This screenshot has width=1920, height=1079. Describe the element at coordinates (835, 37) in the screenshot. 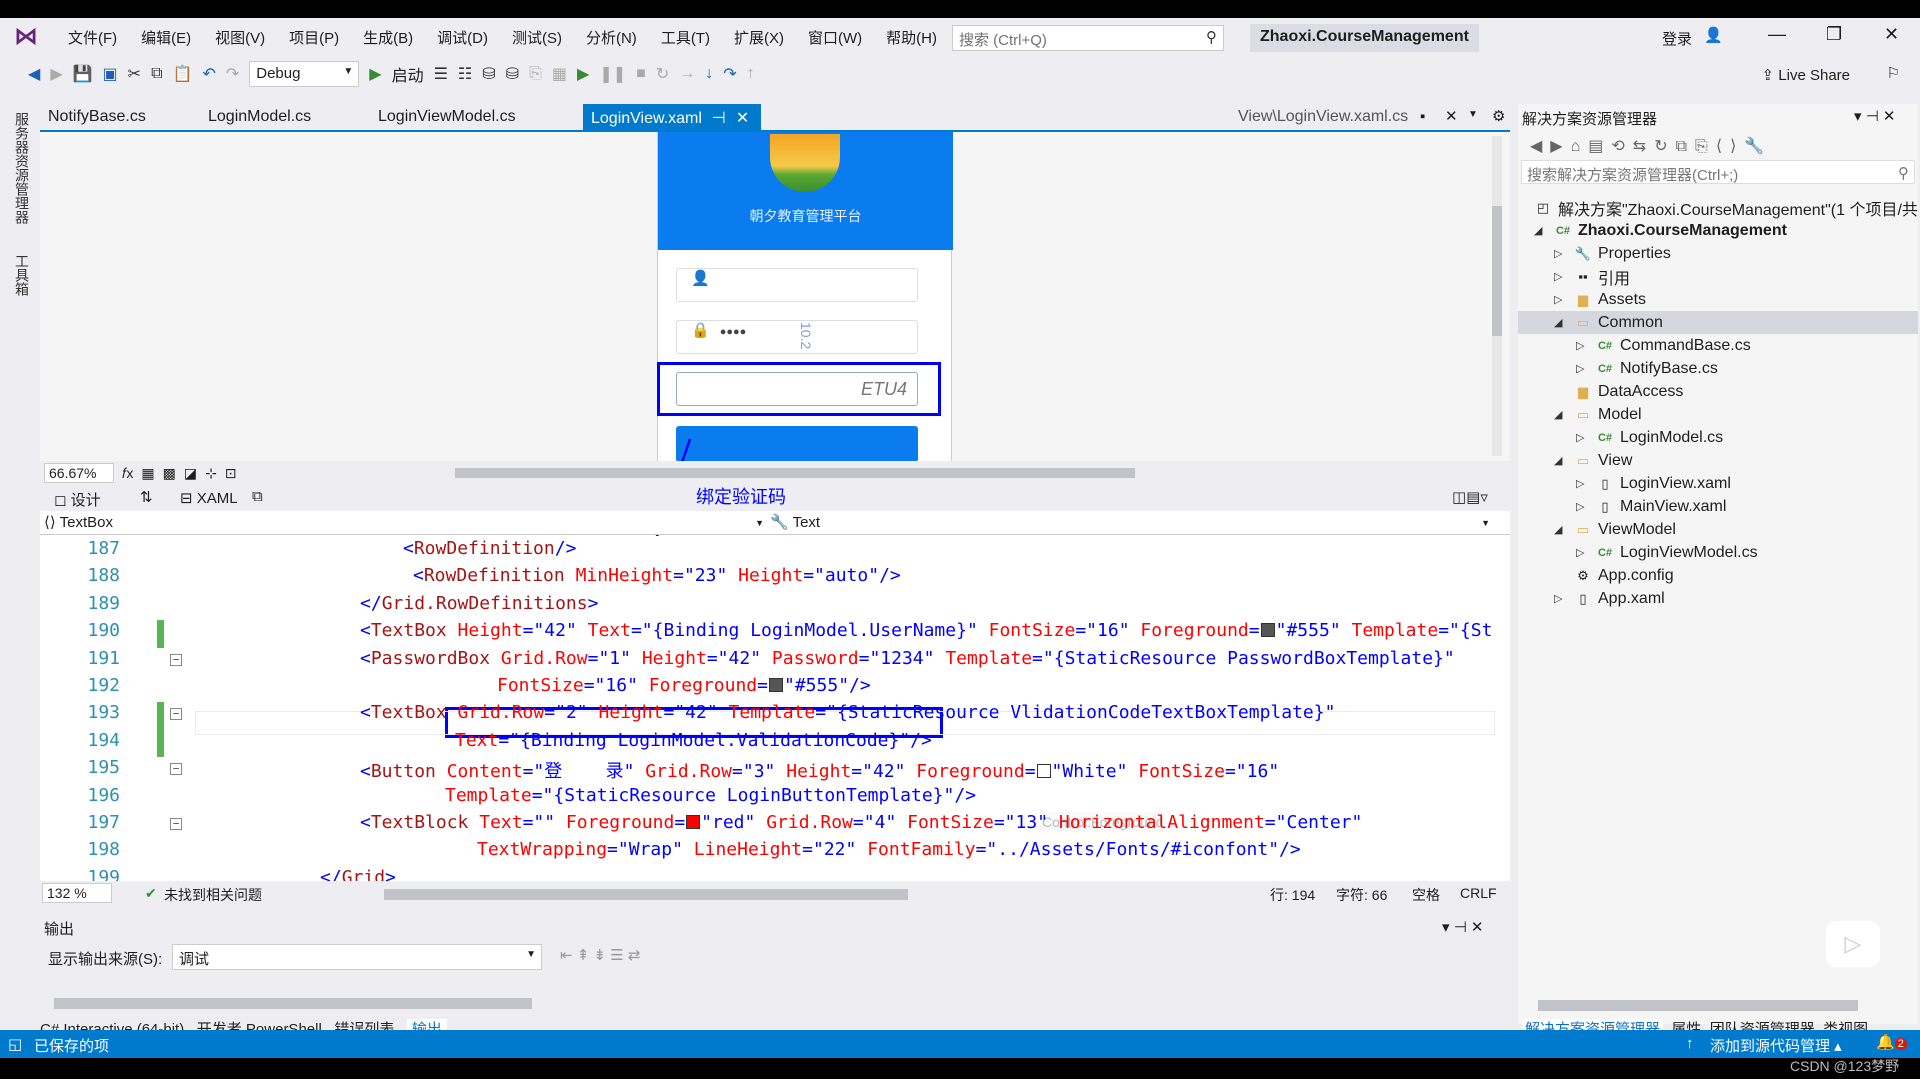

I see `menu-item: 窗口(W)` at that location.